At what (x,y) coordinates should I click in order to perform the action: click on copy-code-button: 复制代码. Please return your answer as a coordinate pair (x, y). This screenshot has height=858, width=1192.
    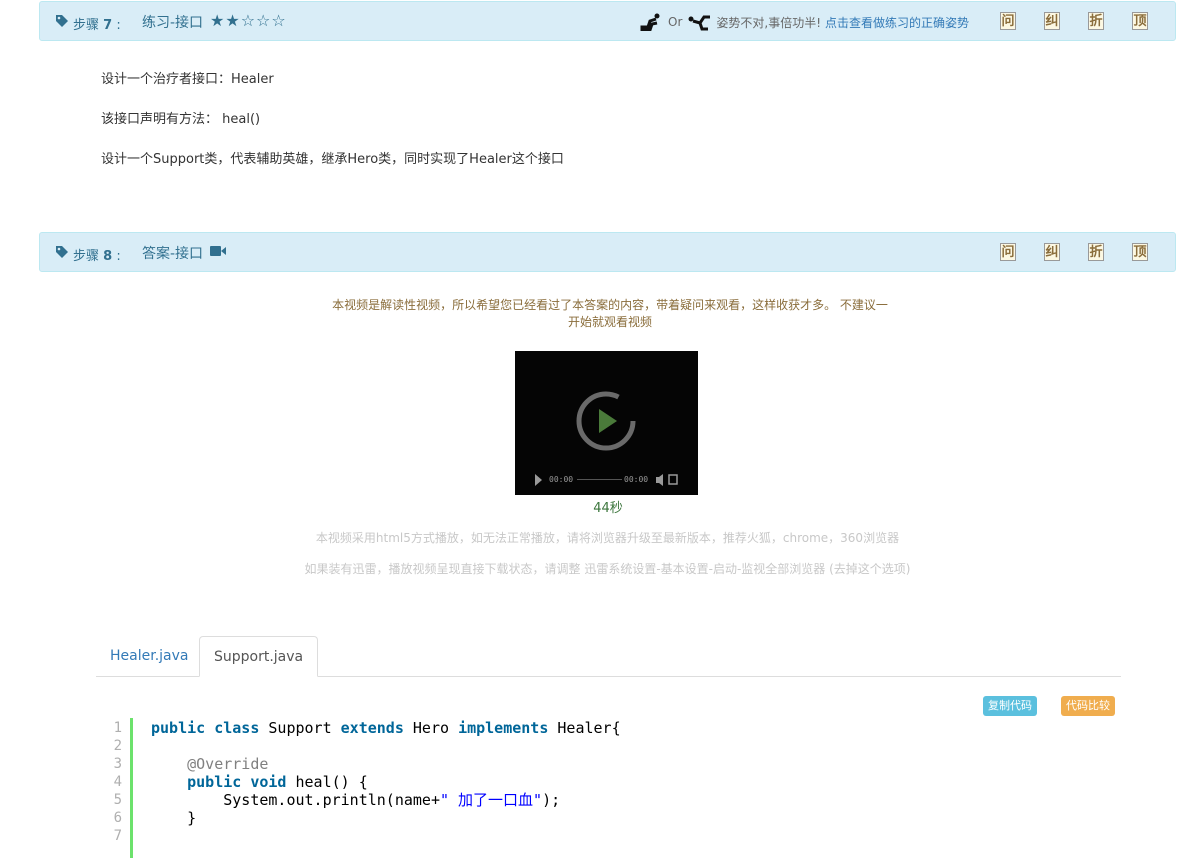
    Looking at the image, I should click on (1010, 706).